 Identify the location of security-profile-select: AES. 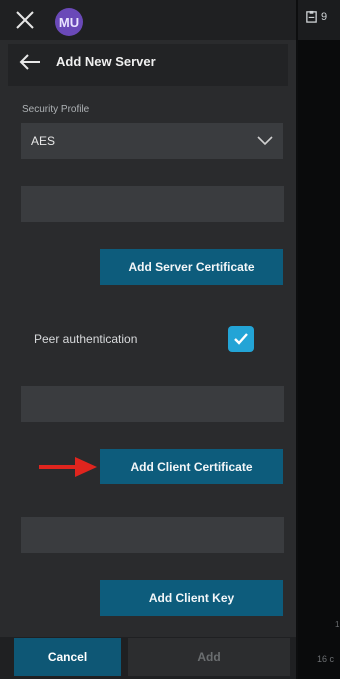
(152, 141).